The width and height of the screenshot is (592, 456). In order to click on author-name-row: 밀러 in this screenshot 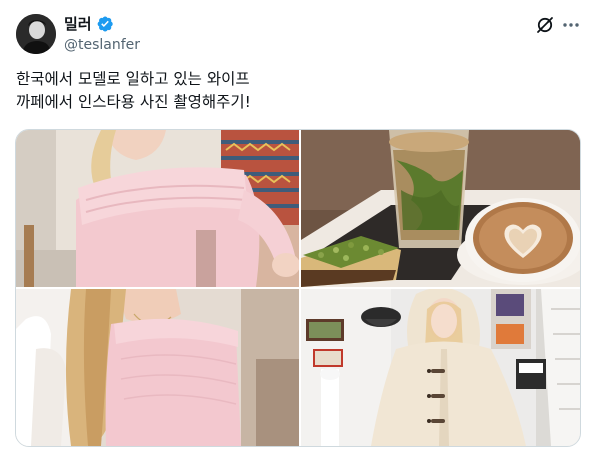, I will do `click(89, 24)`.